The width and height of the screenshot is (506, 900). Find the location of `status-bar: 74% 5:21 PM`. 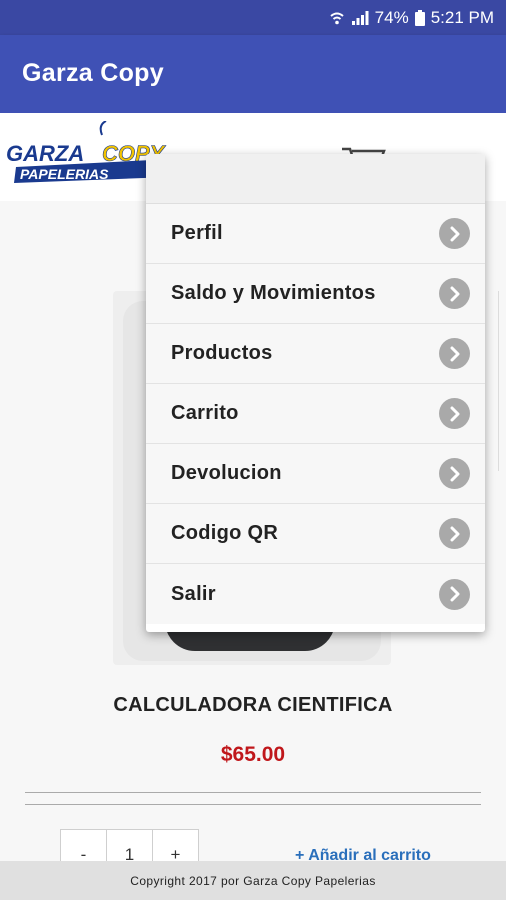

status-bar: 74% 5:21 PM is located at coordinates (253, 17).